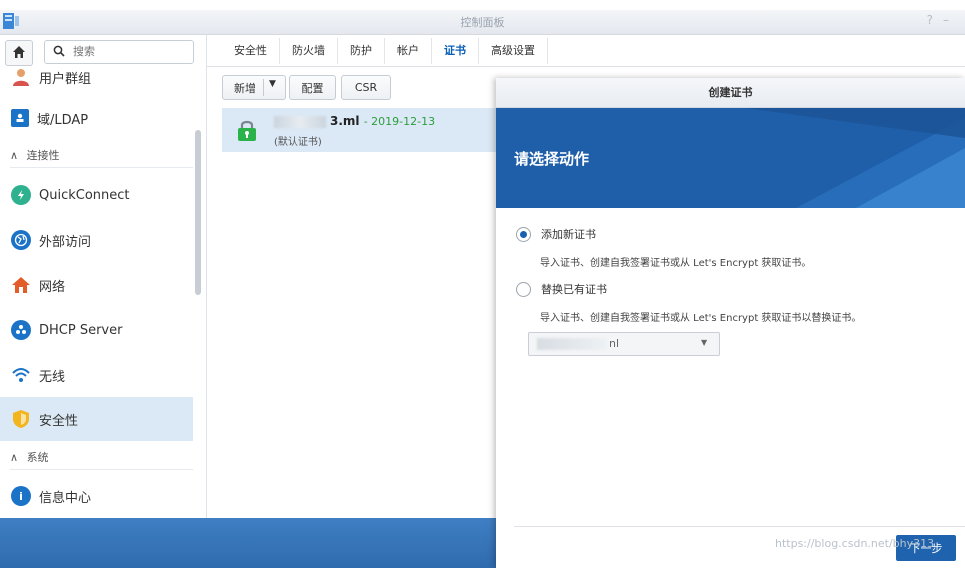 The width and height of the screenshot is (965, 568). What do you see at coordinates (81, 330) in the screenshot?
I see `sidebar-item-label: DHCP Server` at bounding box center [81, 330].